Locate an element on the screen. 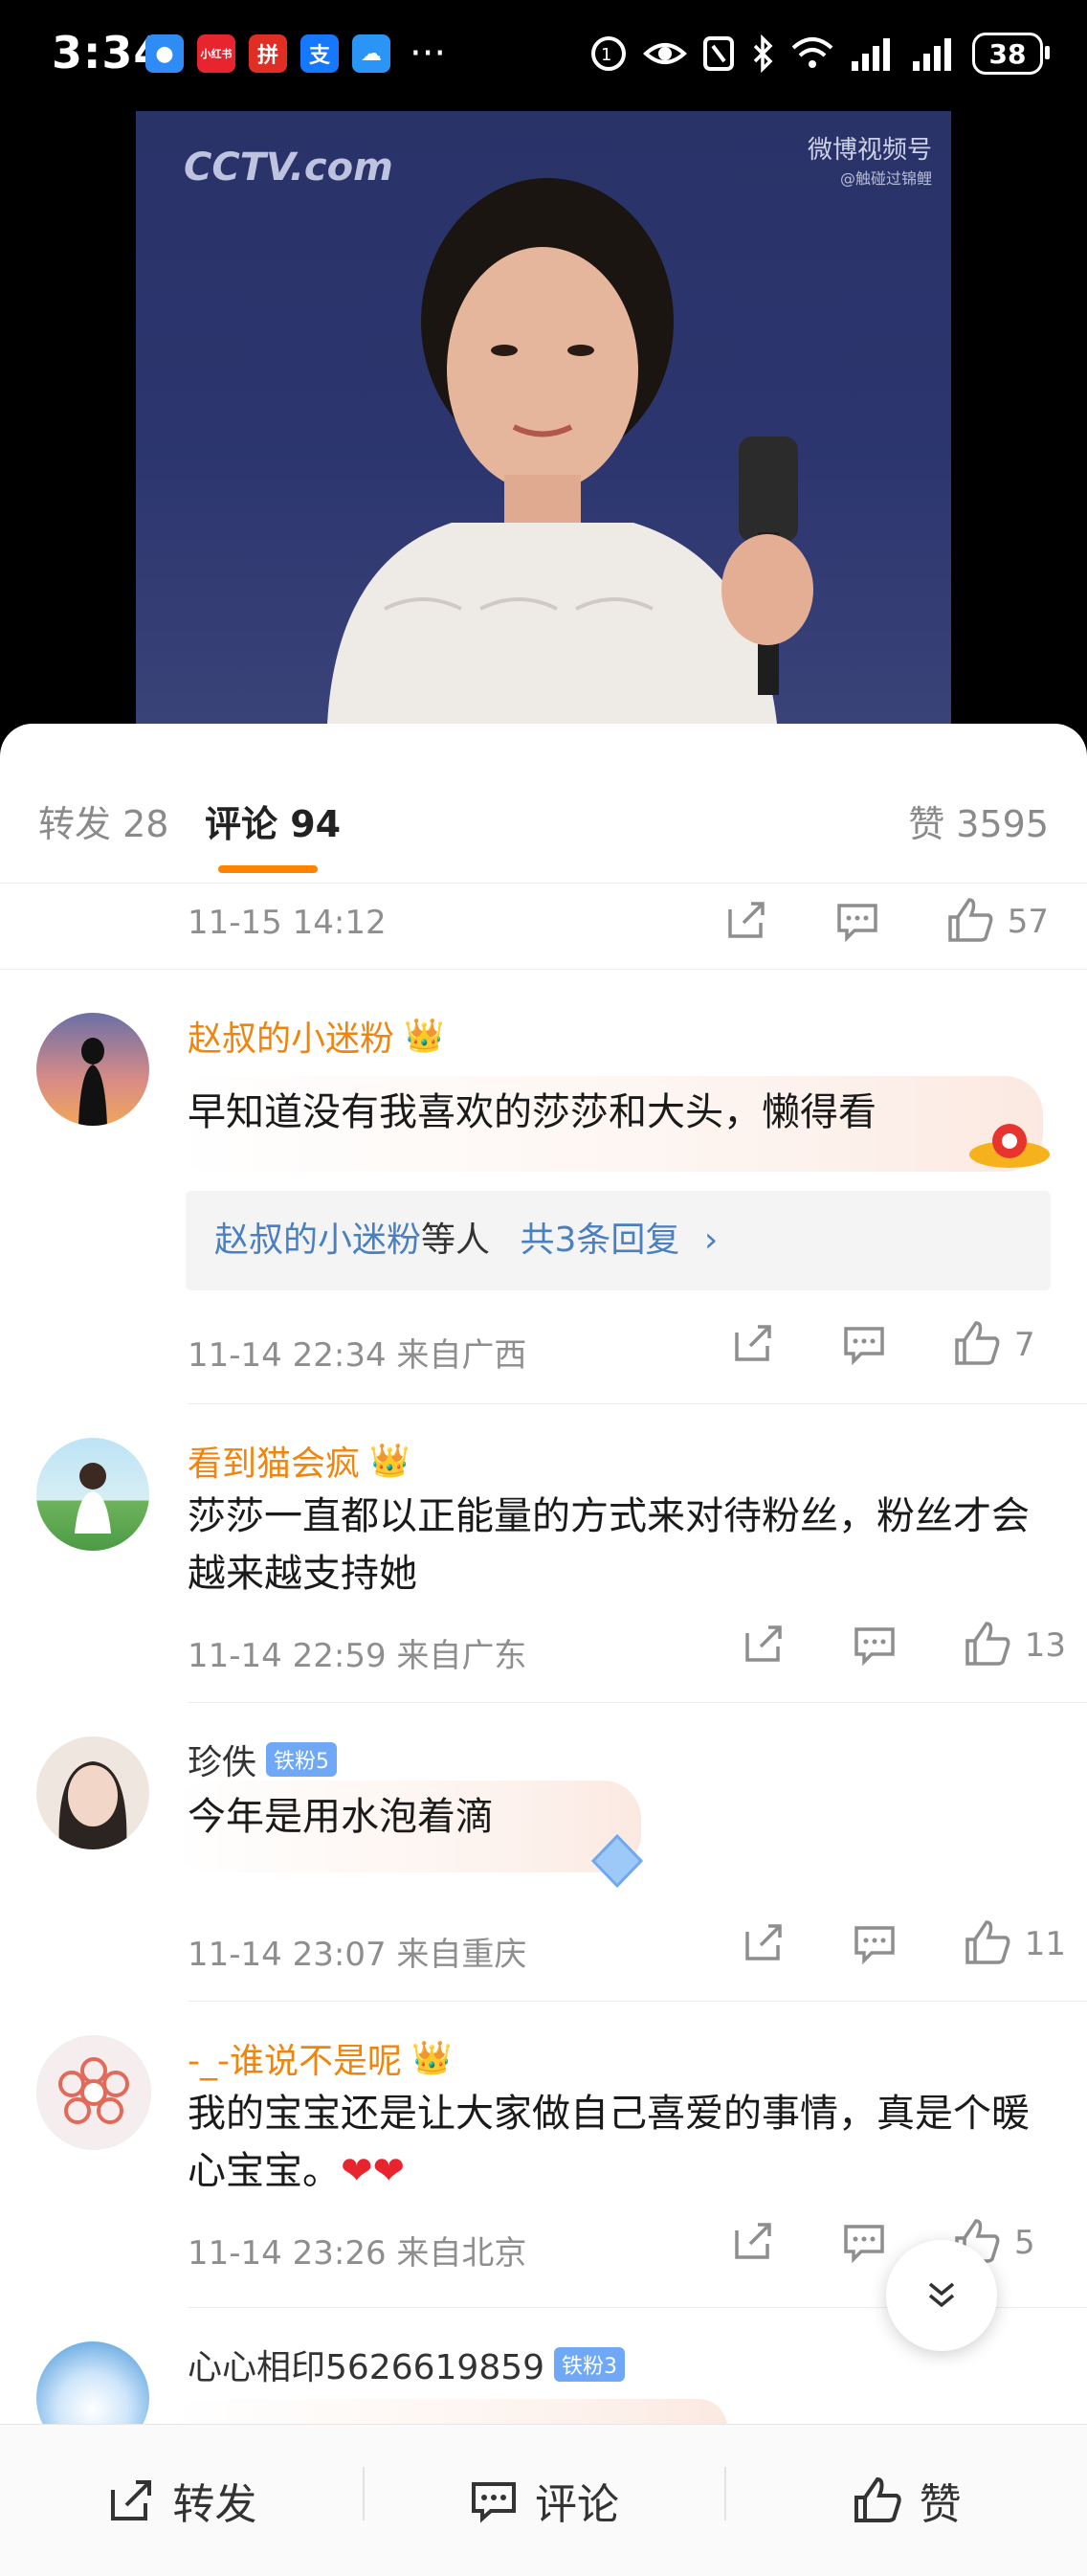  pinduoduo-icon: 拼 is located at coordinates (268, 54).